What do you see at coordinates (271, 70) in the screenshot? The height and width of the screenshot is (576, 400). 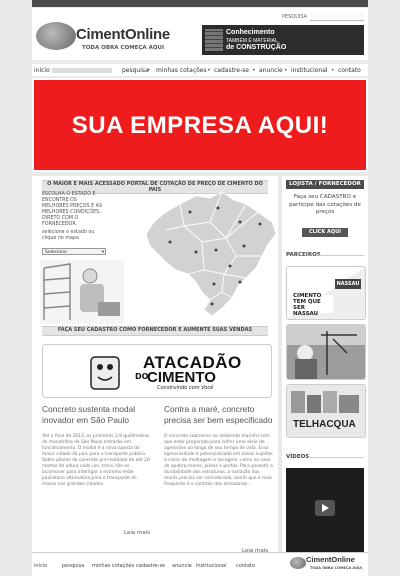 I see `nav-item-anuncie: anuncie` at bounding box center [271, 70].